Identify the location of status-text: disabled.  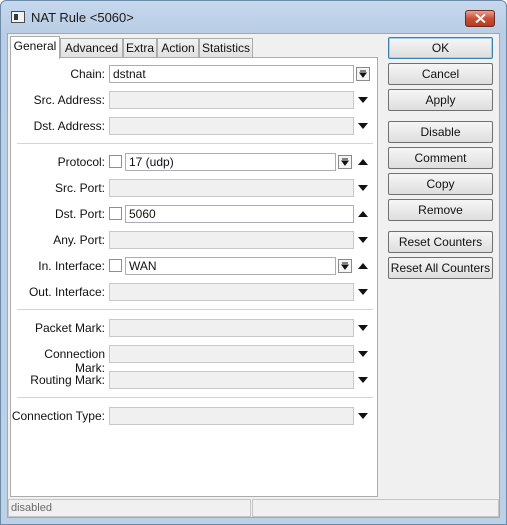
(129, 508).